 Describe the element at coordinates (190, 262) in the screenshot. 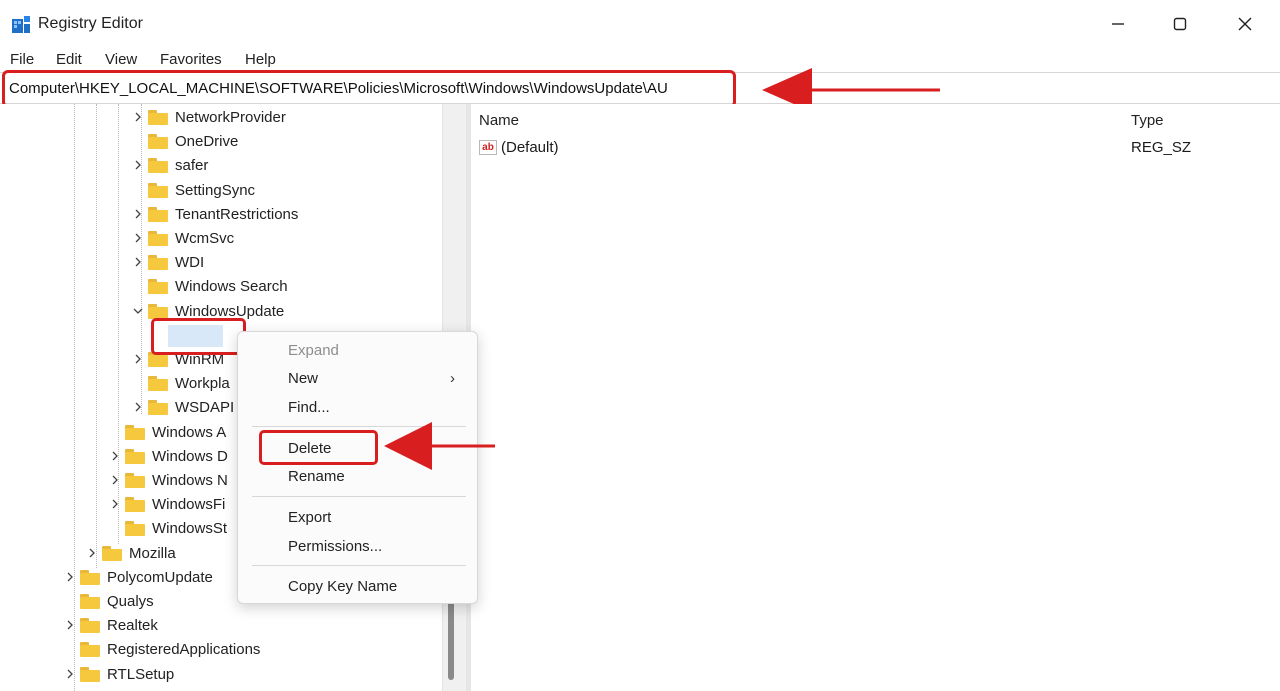

I see `tree-item-label: WDI` at that location.